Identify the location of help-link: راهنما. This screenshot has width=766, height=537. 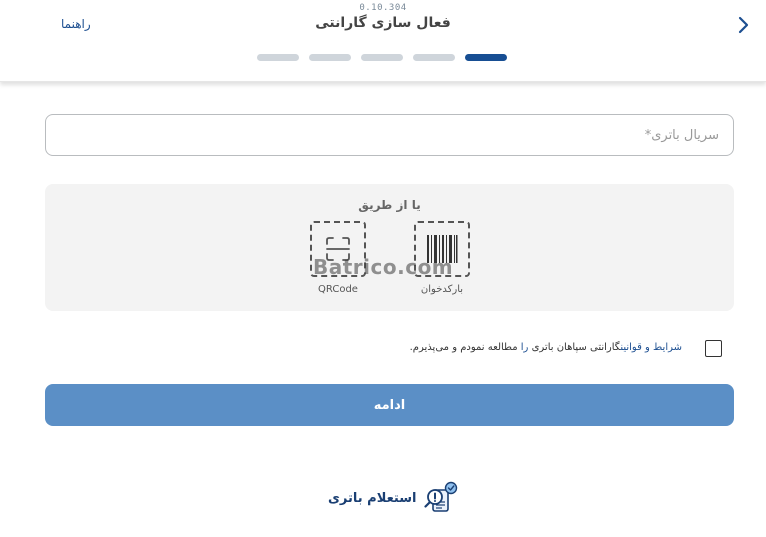
(76, 24).